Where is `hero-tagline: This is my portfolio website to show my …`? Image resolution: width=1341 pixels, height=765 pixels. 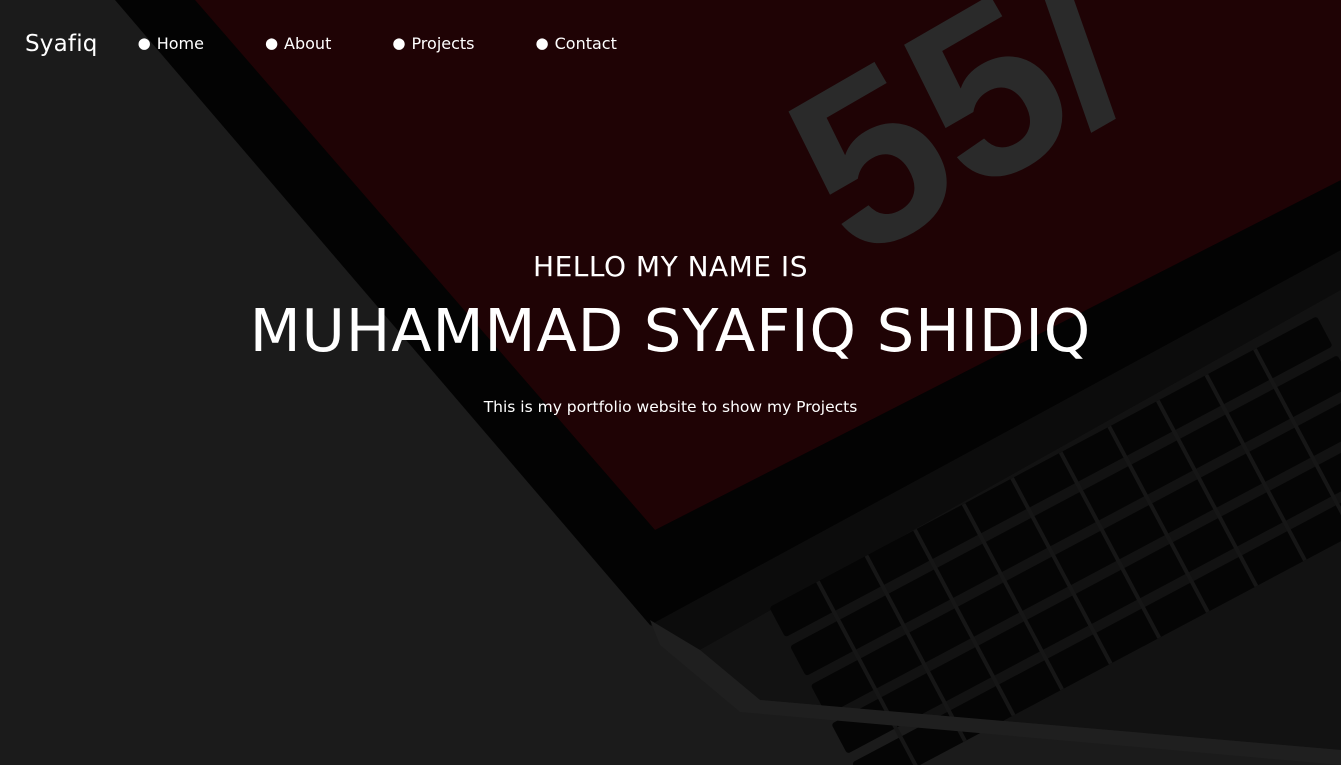
hero-tagline: This is my portfolio website to show my … is located at coordinates (670, 407).